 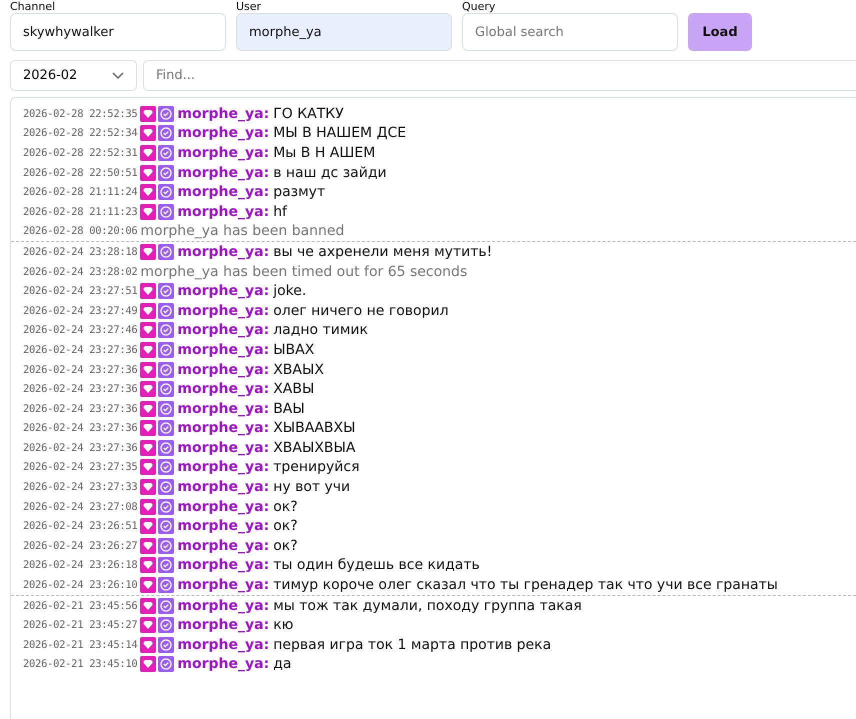 What do you see at coordinates (570, 32) in the screenshot?
I see `text-field: Global search` at bounding box center [570, 32].